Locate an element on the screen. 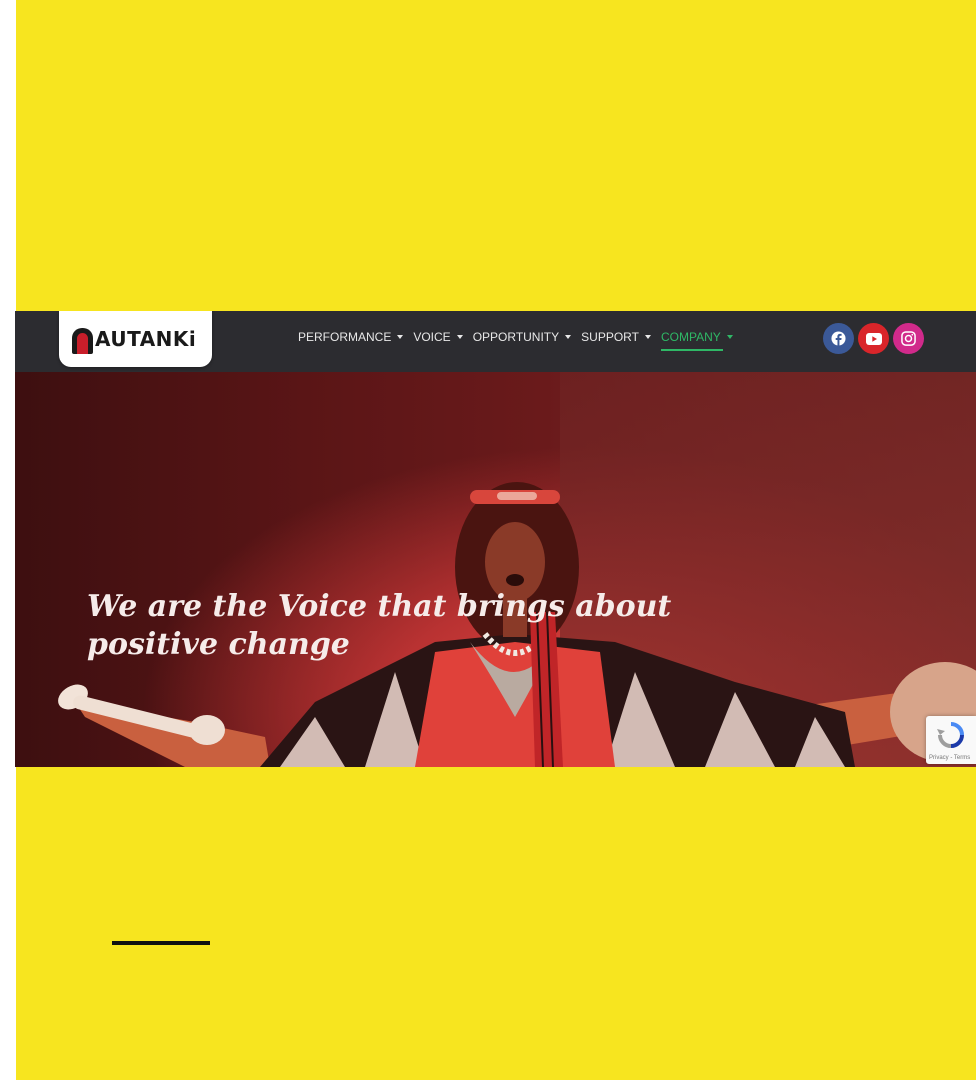  nav-item-label: SUPPORT is located at coordinates (610, 337).